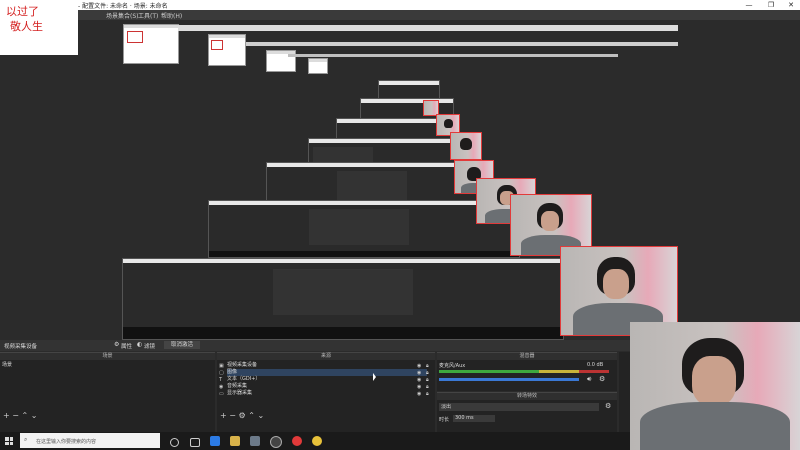 The image size is (800, 450). I want to click on source-item-audio-capture: 音频采集, so click(327, 386).